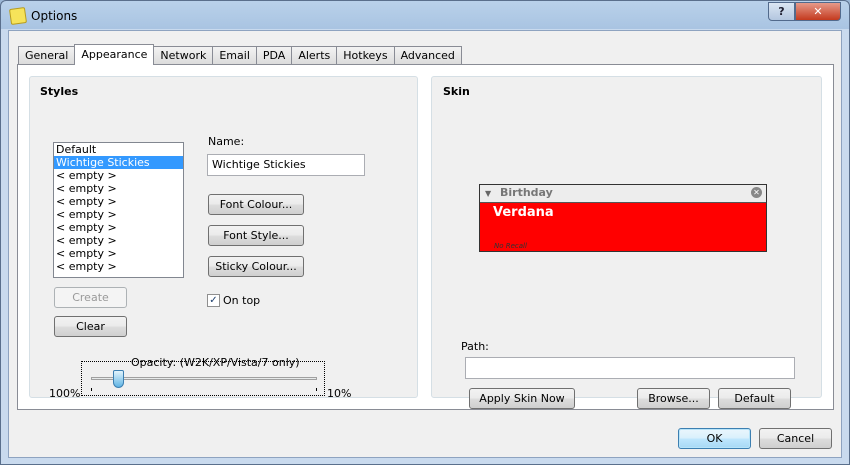 This screenshot has width=850, height=465. I want to click on opacity-slider, so click(203, 378).